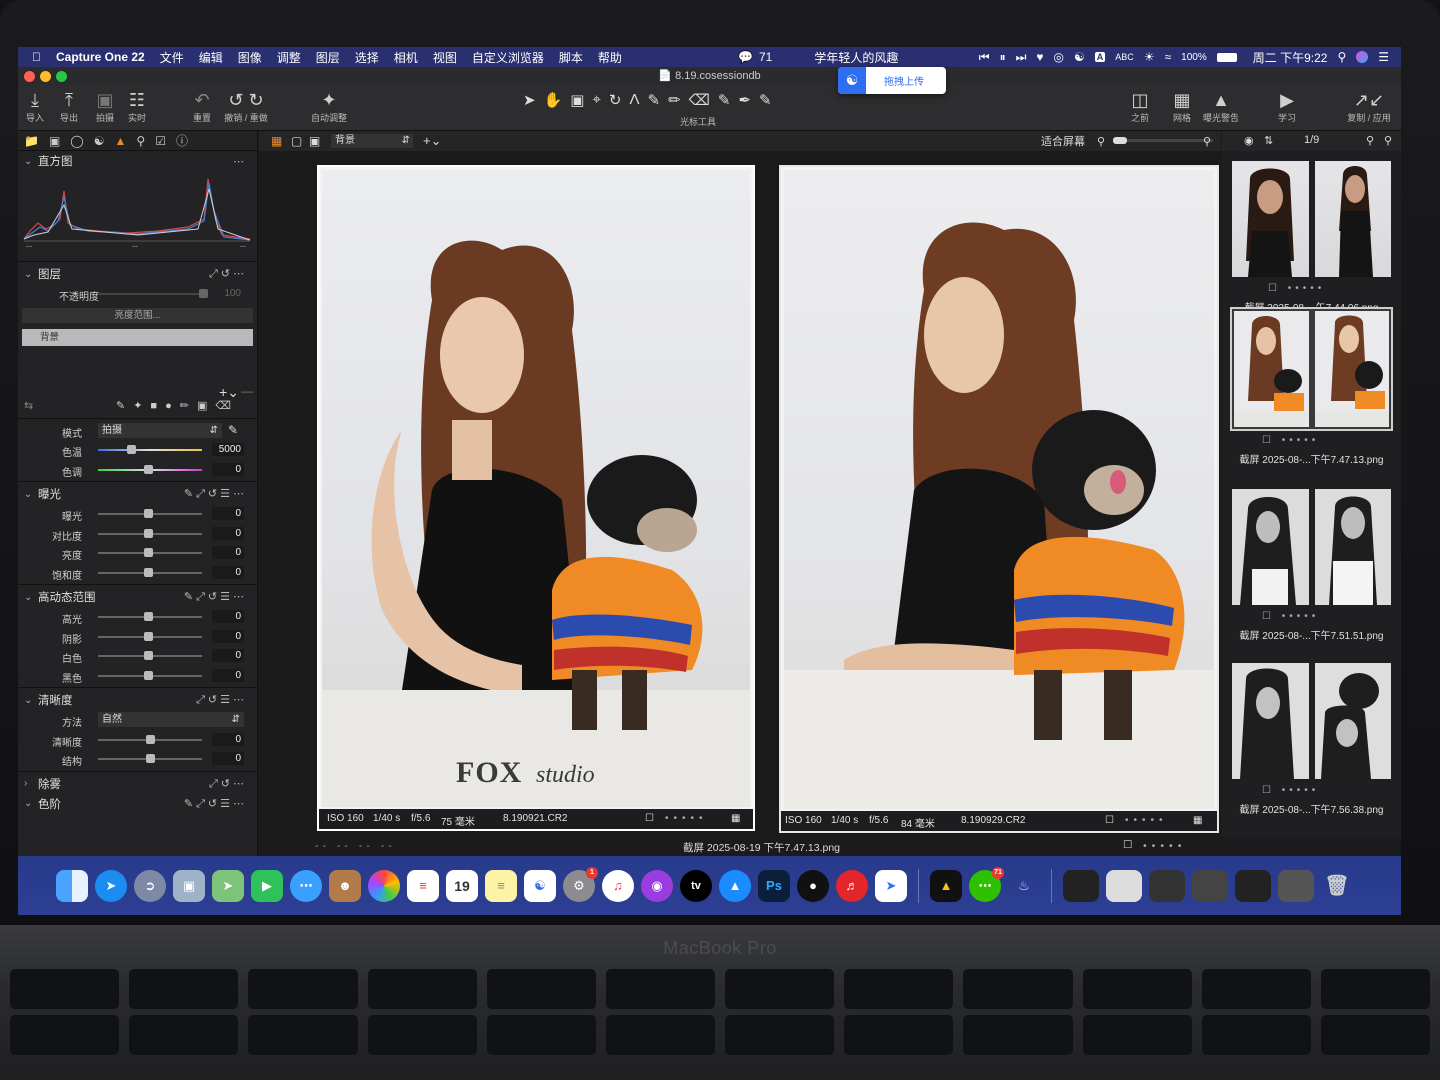  Describe the element at coordinates (553, 100) in the screenshot. I see `pan-tool-icon: ✋` at that location.